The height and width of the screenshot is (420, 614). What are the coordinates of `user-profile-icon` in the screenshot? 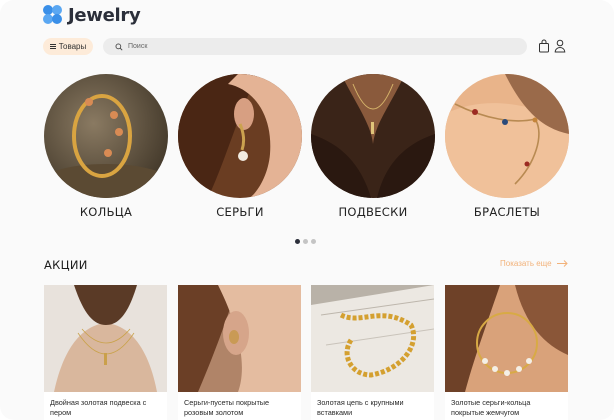 It's located at (560, 46).